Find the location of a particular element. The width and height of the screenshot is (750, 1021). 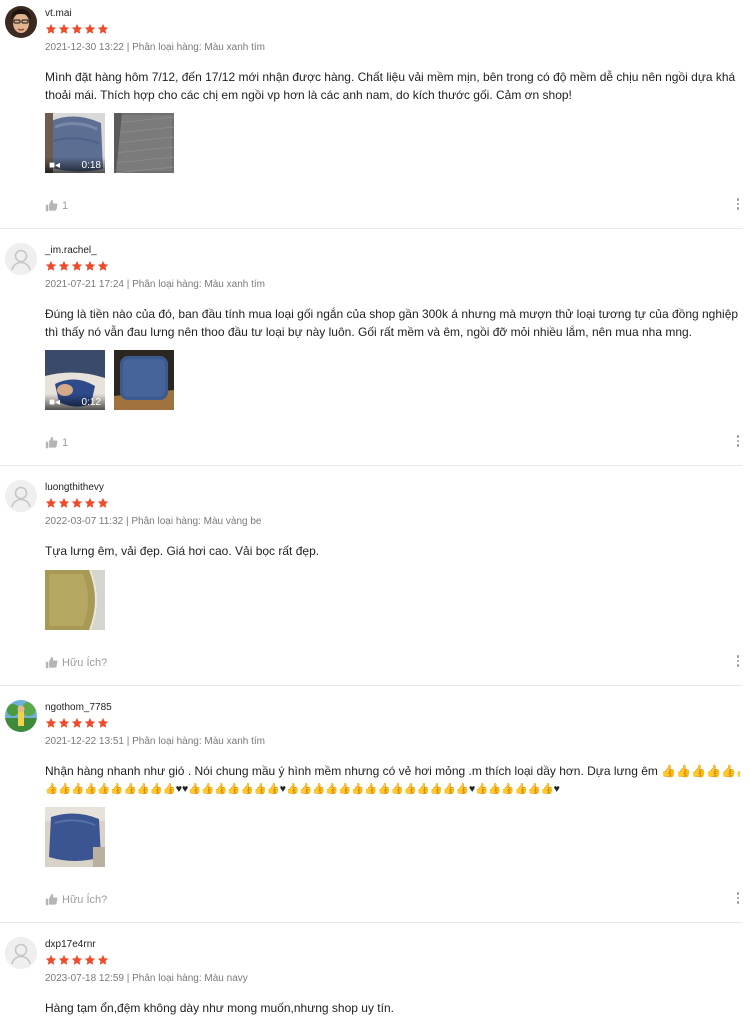

fabric-image is located at coordinates (144, 143).